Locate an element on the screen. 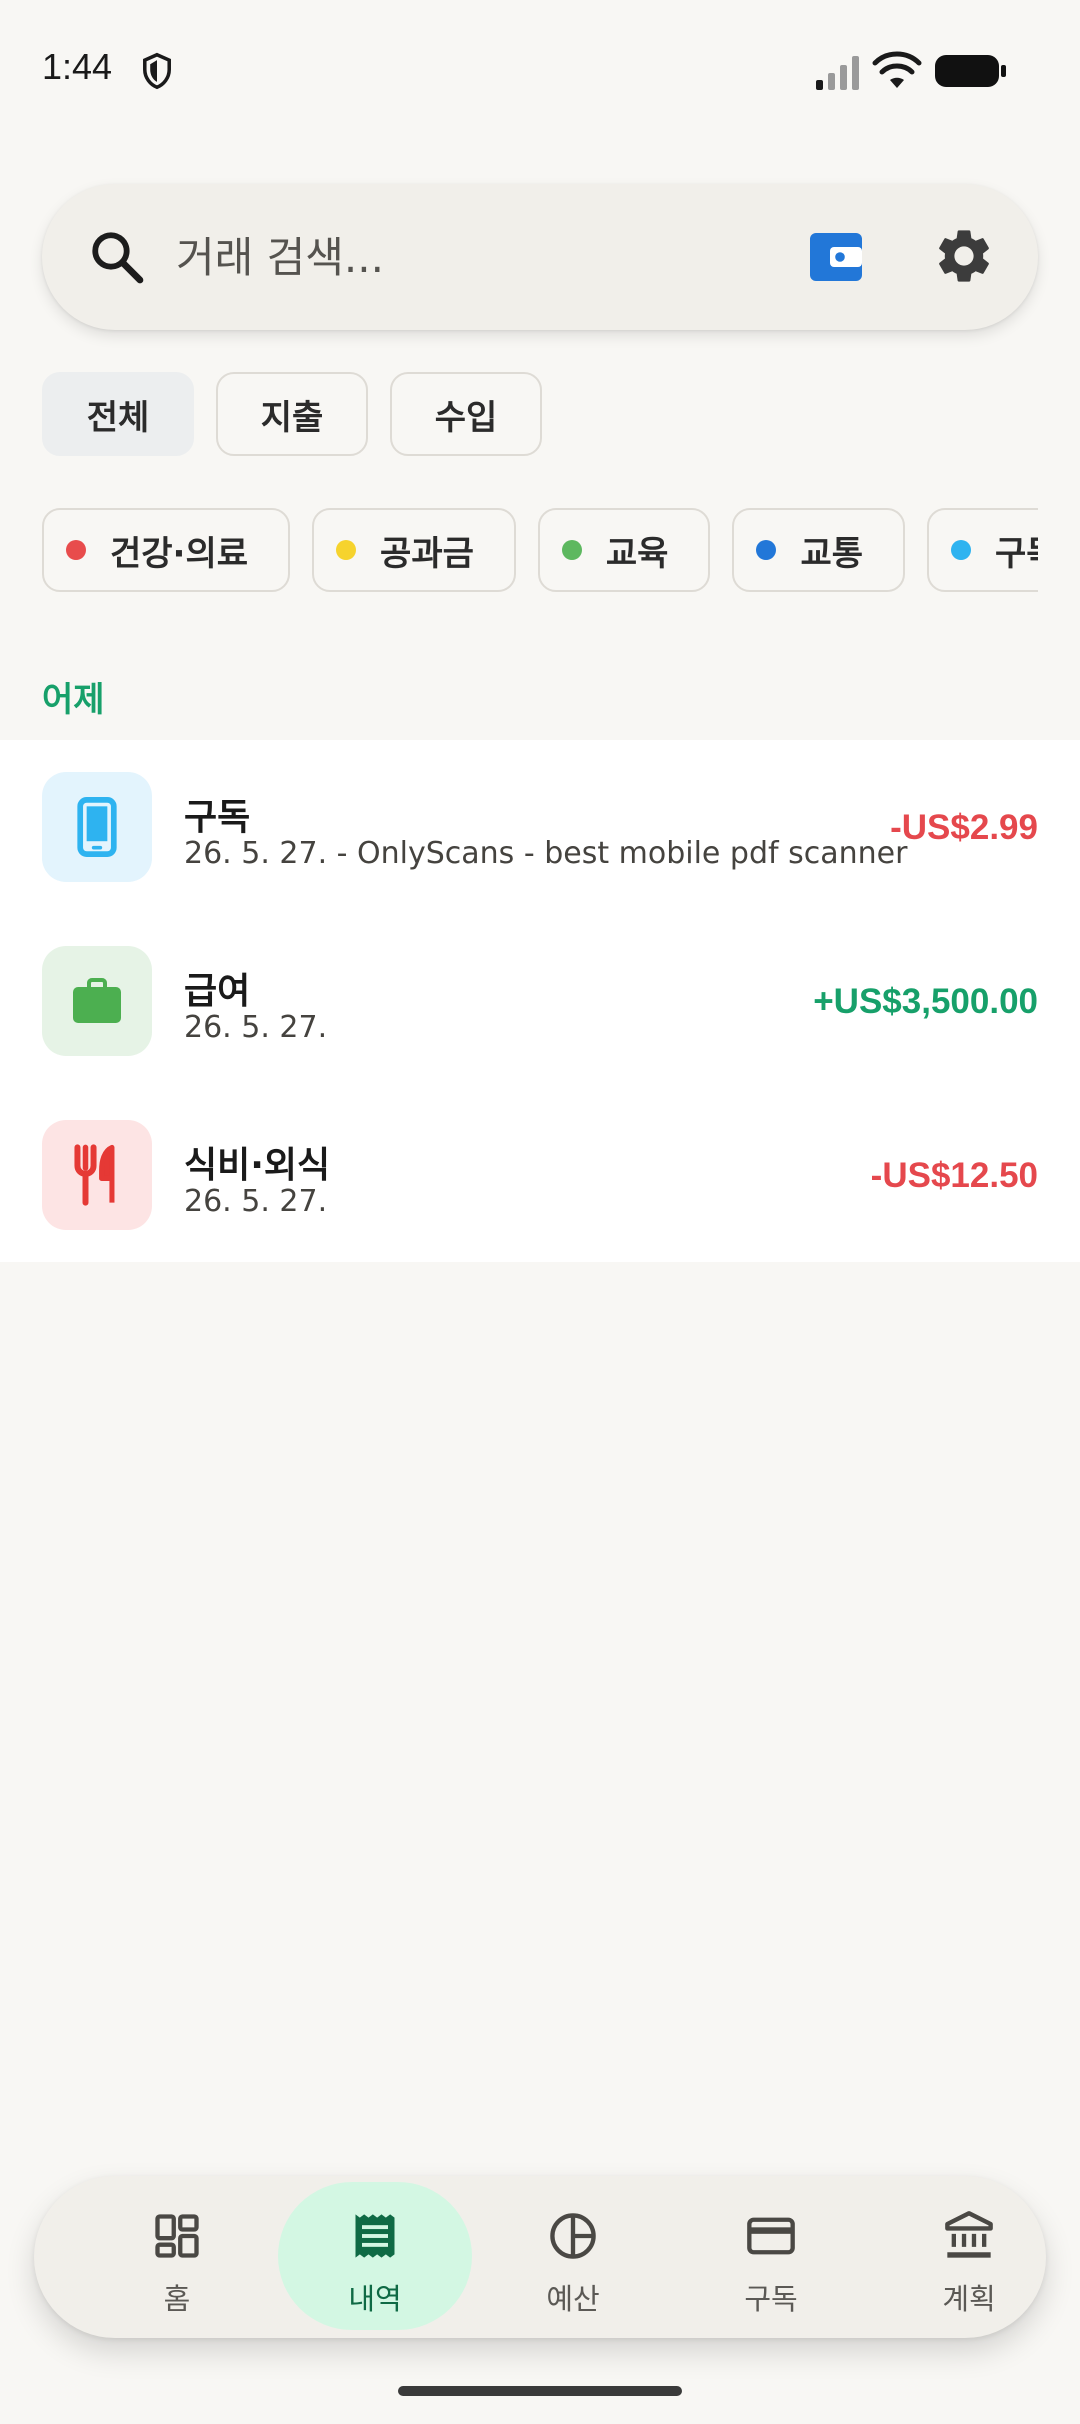 This screenshot has height=2424, width=1080. nav-label: 홈 is located at coordinates (177, 2299).